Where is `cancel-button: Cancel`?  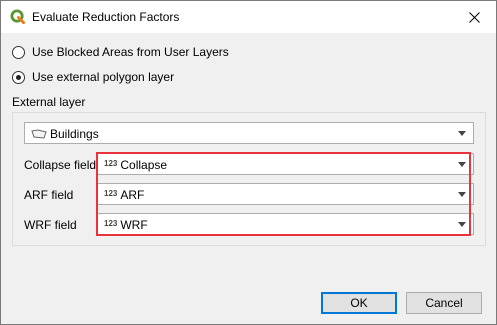
cancel-button: Cancel is located at coordinates (444, 303).